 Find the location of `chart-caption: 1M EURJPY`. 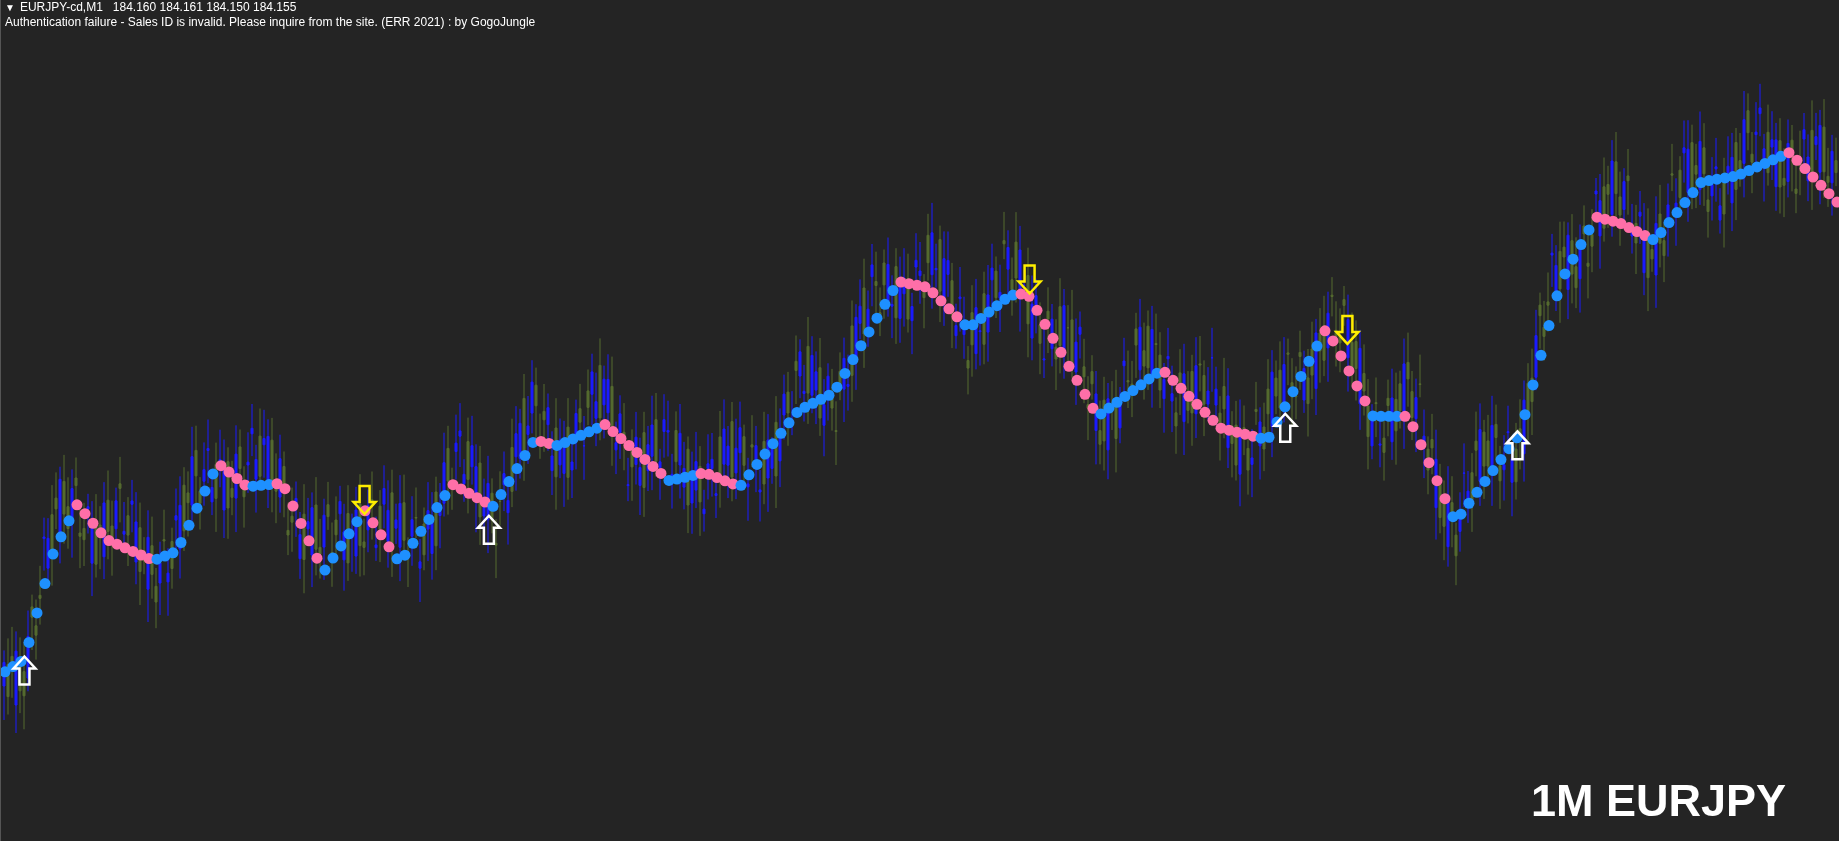

chart-caption: 1M EURJPY is located at coordinates (1658, 801).